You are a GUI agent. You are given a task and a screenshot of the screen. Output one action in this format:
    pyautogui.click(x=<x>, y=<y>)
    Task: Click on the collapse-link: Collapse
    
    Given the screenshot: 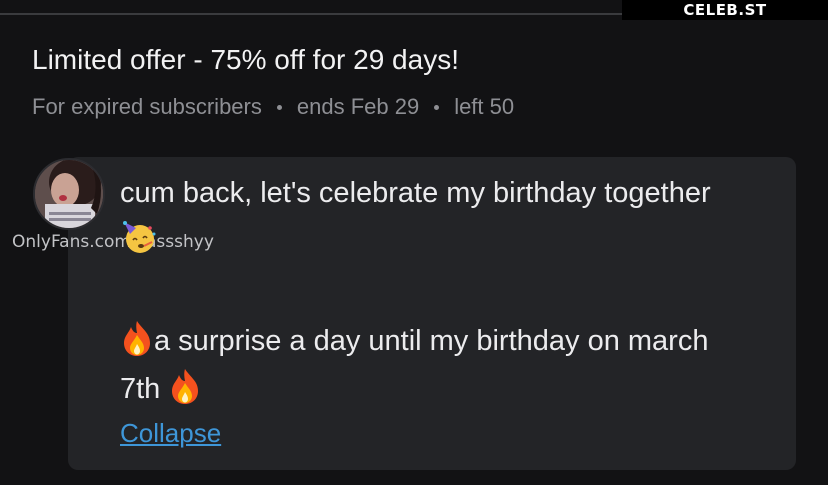 What is the action you would take?
    pyautogui.click(x=170, y=433)
    